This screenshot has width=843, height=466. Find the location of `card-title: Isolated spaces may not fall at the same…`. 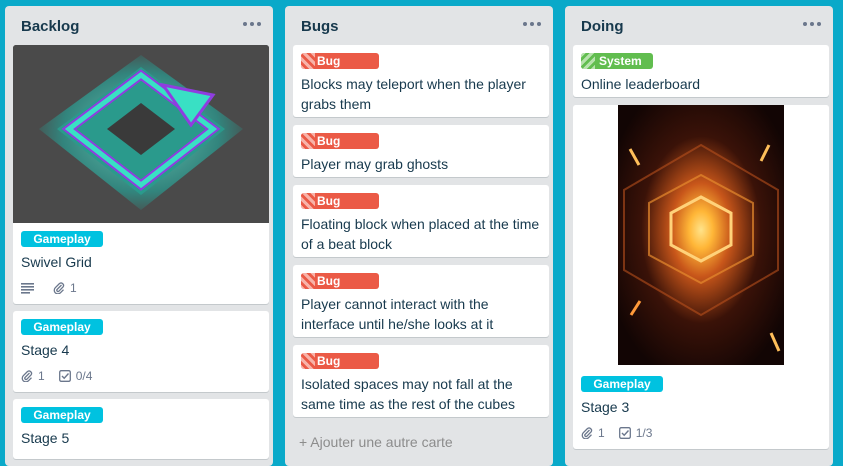

card-title: Isolated spaces may not fall at the same… is located at coordinates (408, 394).